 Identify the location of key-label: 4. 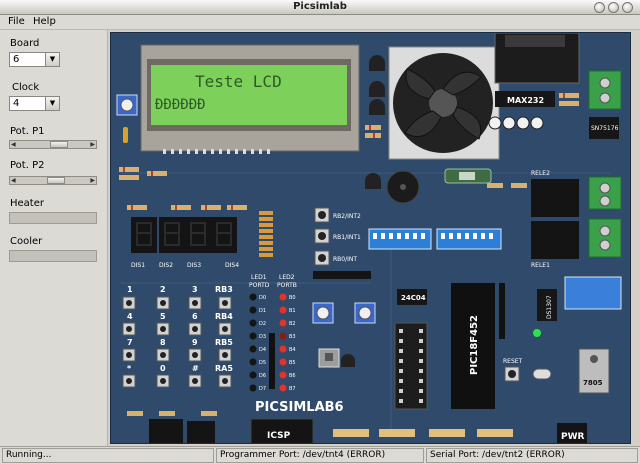
(130, 316).